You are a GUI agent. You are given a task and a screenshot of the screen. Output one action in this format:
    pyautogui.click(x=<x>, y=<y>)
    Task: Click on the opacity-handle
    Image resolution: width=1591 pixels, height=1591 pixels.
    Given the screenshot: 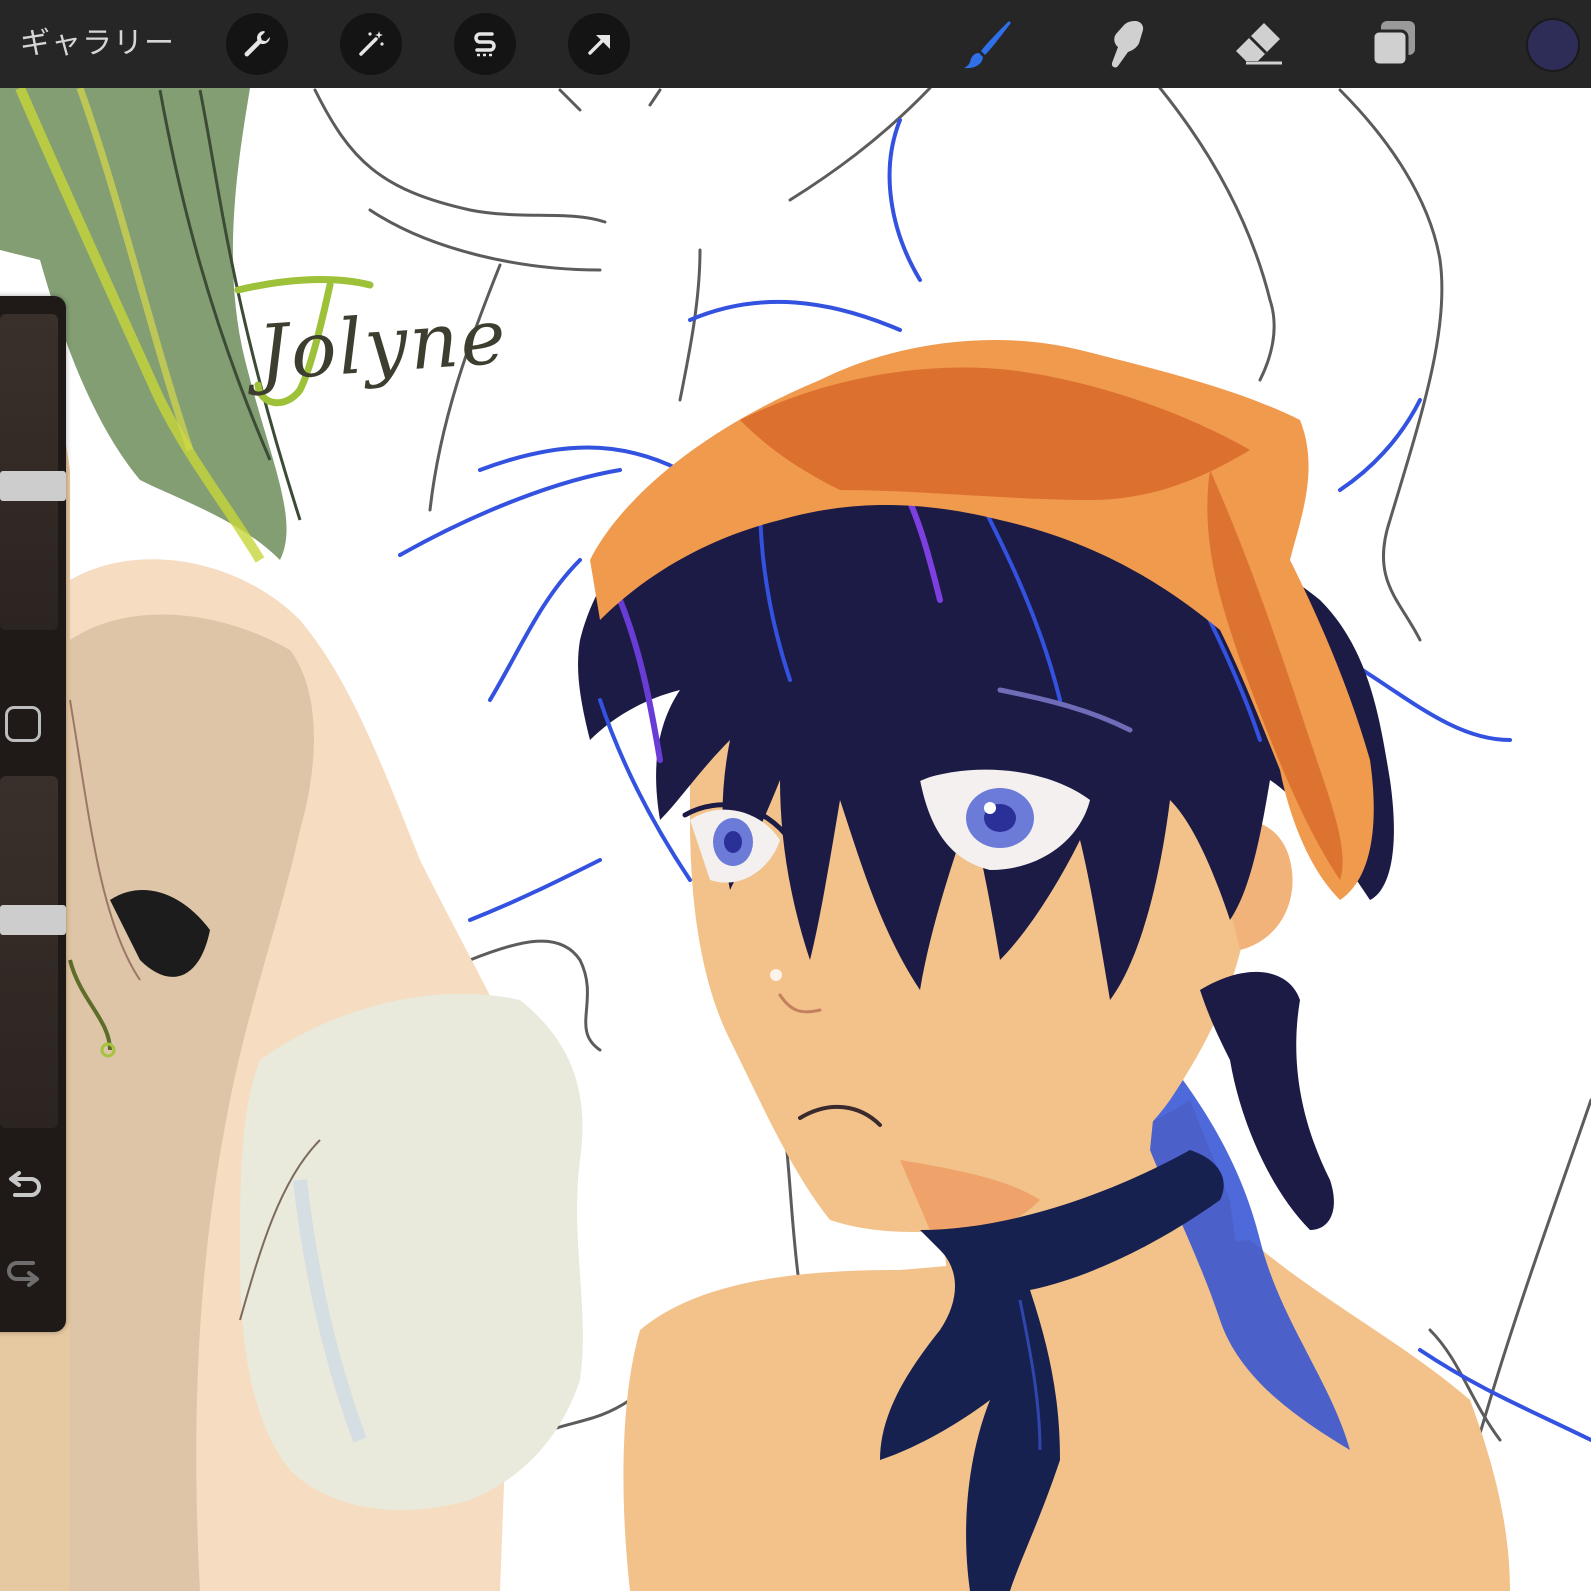 What is the action you would take?
    pyautogui.click(x=33, y=919)
    